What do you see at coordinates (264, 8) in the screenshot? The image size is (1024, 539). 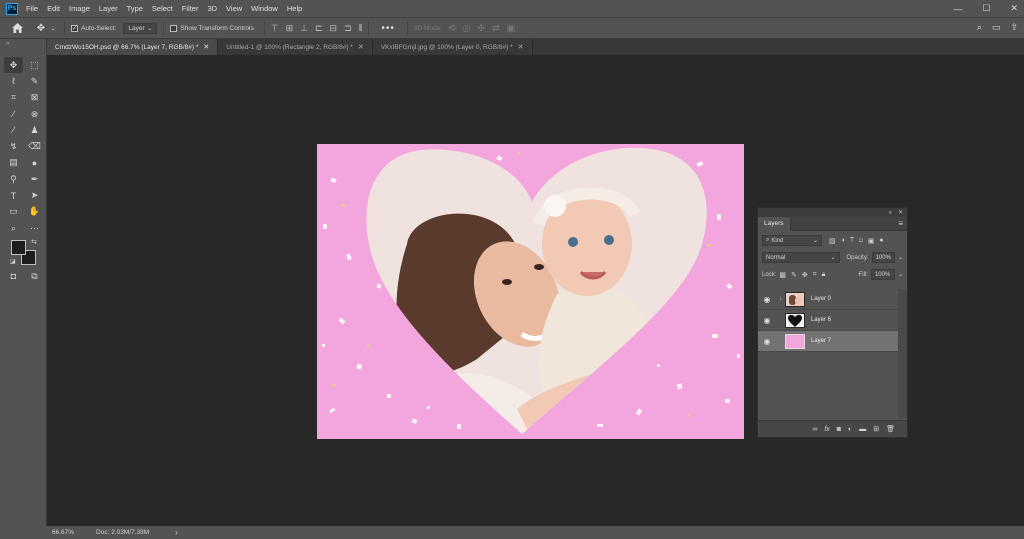 I see `menu-window: Window` at bounding box center [264, 8].